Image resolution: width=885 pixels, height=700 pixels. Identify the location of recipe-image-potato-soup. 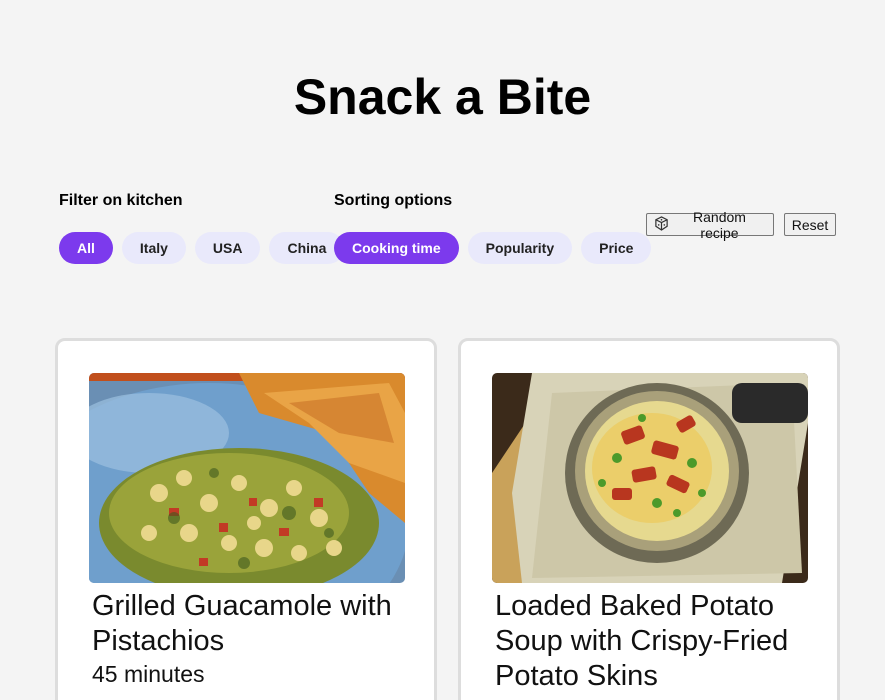
(650, 478).